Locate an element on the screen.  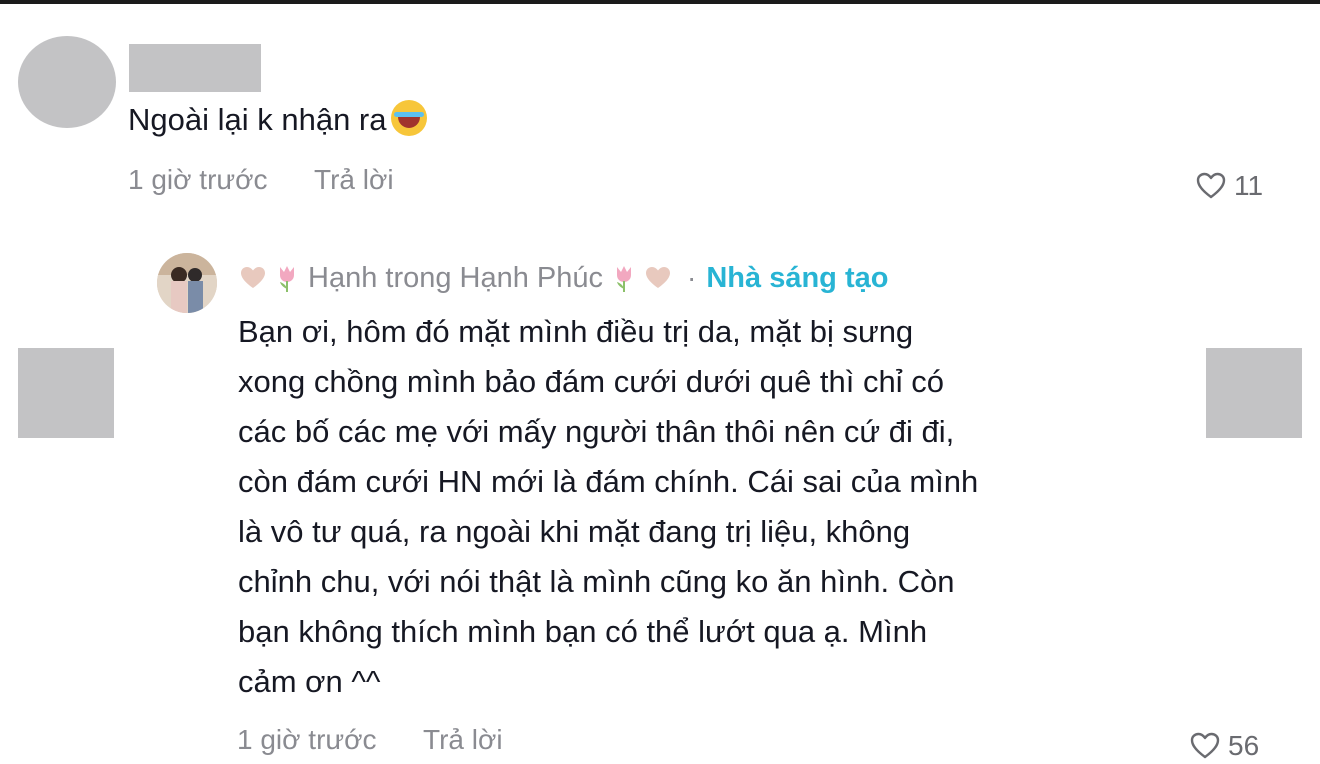
comment-text-row: Ngoài lại k nhận ra is located at coordinates (277, 120).